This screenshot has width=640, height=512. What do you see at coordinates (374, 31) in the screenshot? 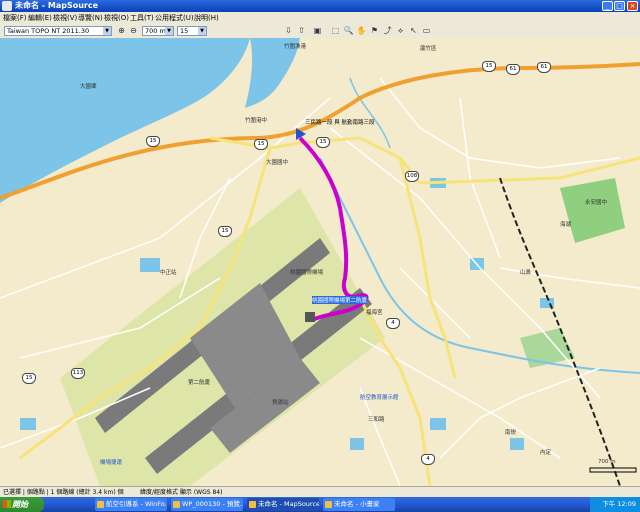
I see `waypoint-tool-icon: ⚑` at bounding box center [374, 31].